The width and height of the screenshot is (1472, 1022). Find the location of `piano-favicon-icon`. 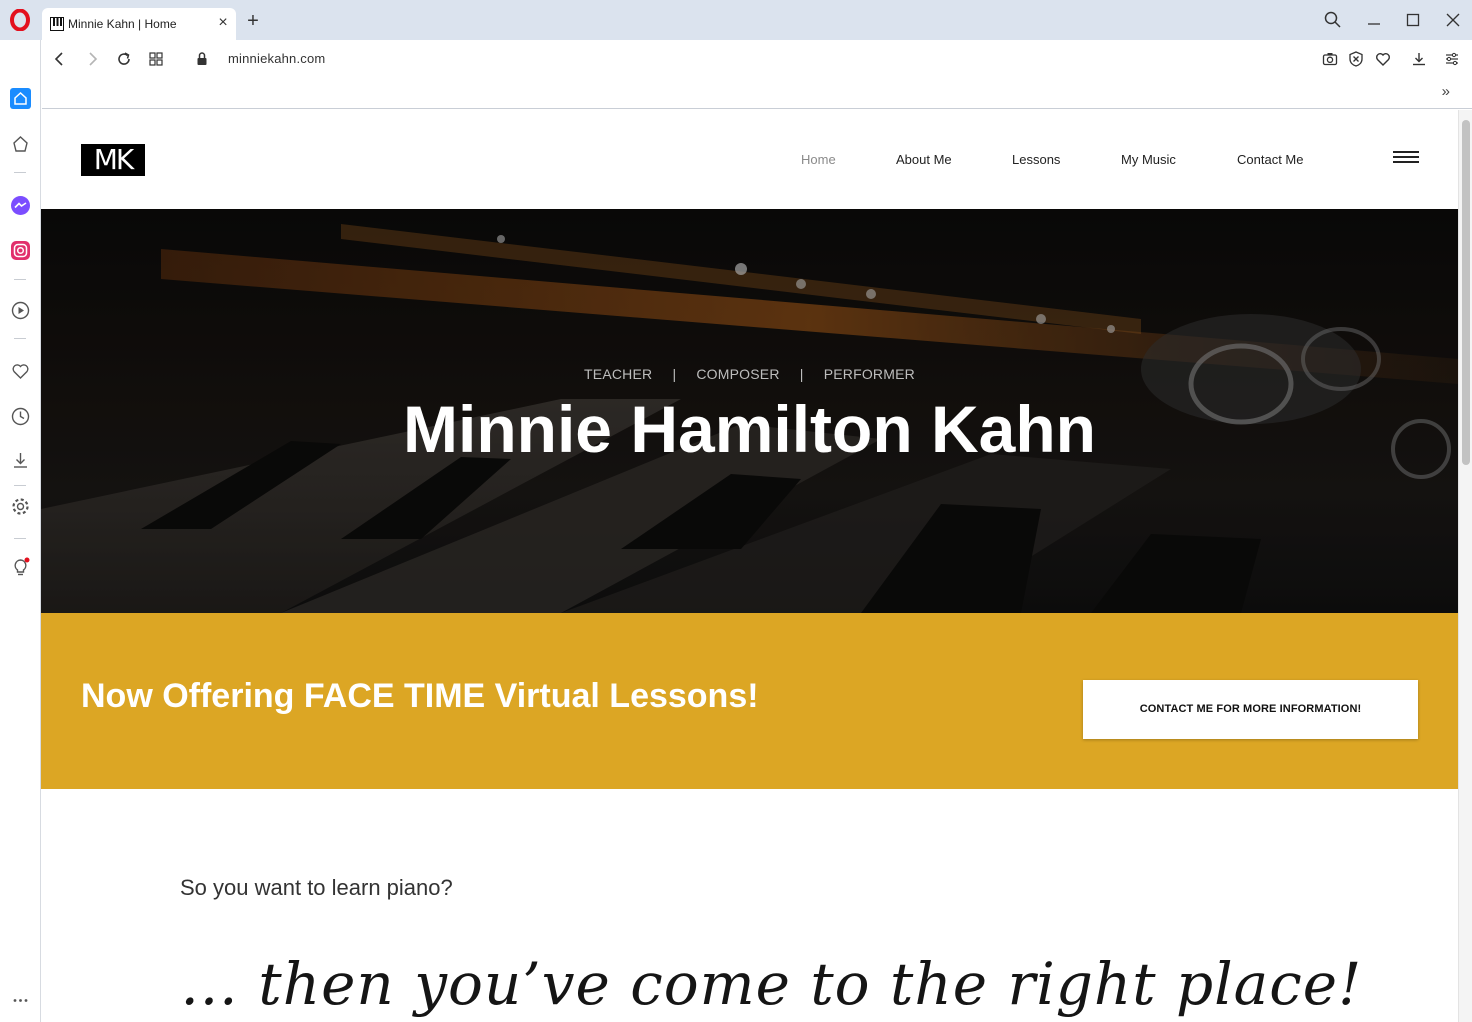

piano-favicon-icon is located at coordinates (57, 24).